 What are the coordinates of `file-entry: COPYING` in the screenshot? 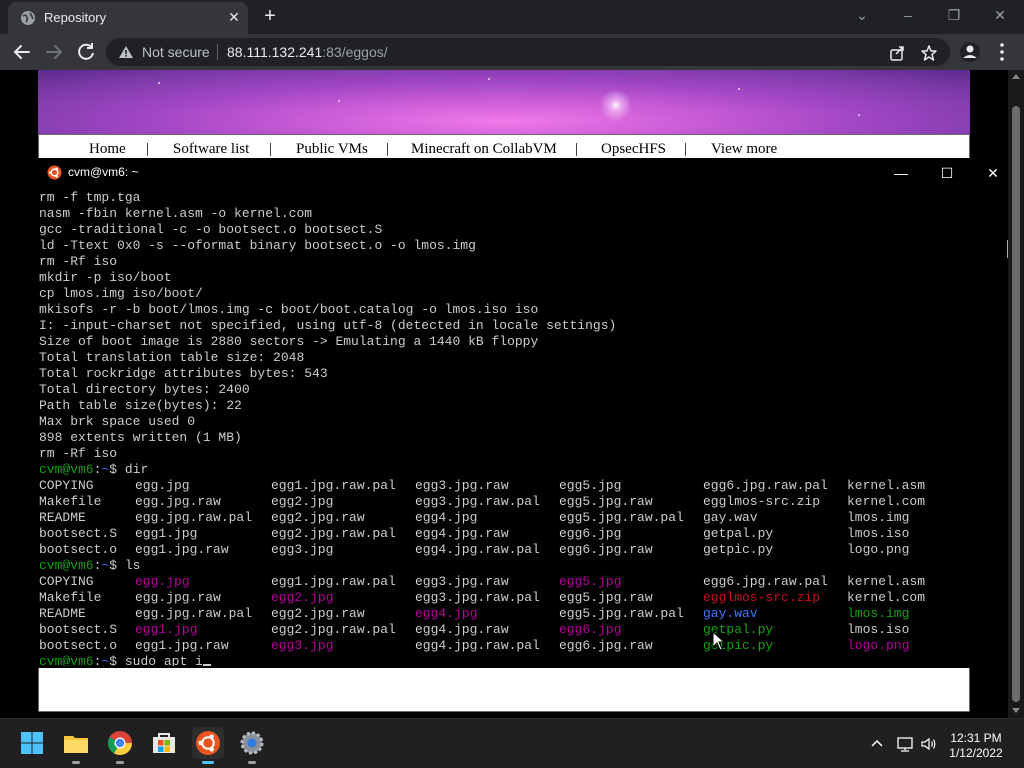 It's located at (66, 581).